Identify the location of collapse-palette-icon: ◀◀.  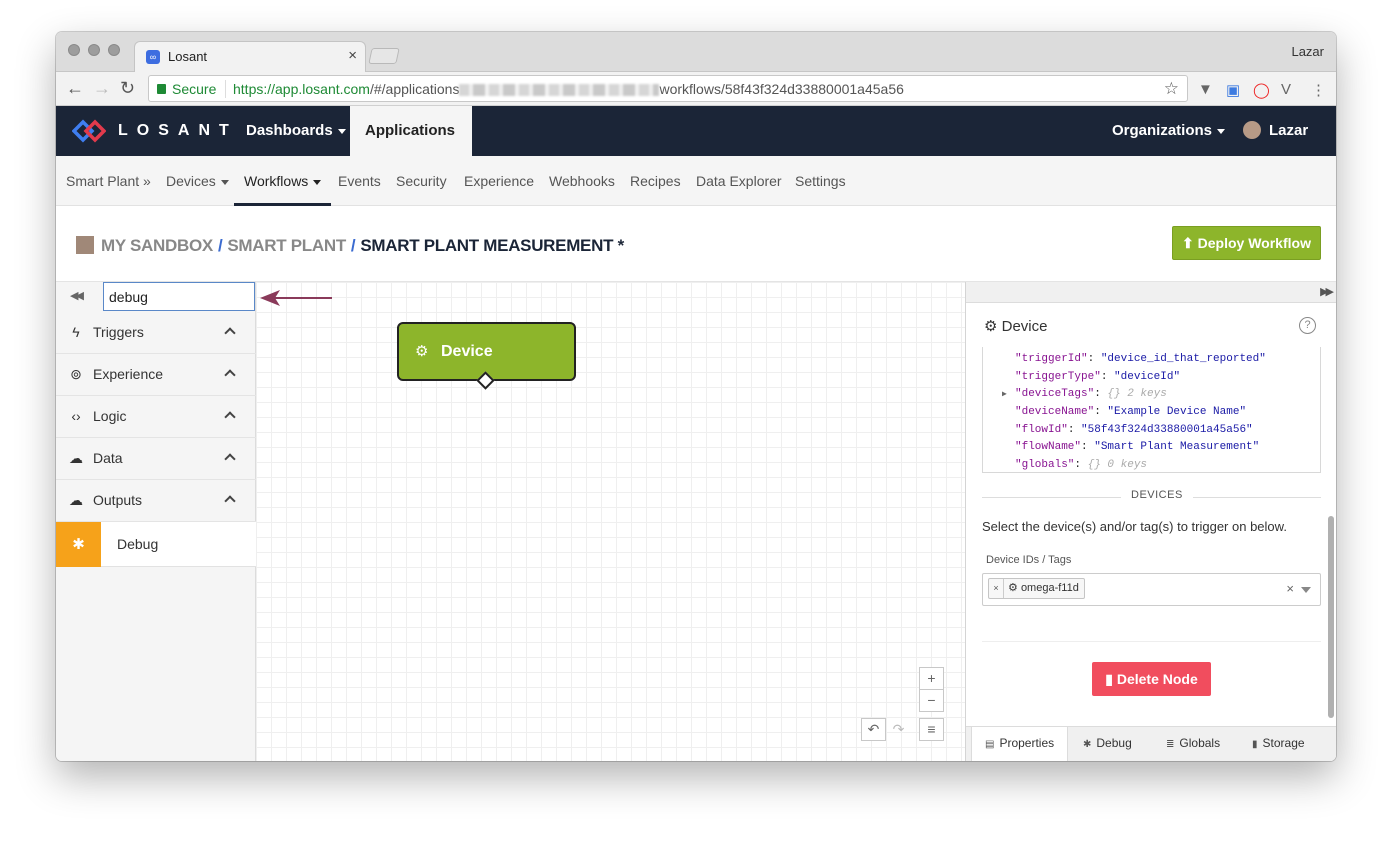
(77, 295).